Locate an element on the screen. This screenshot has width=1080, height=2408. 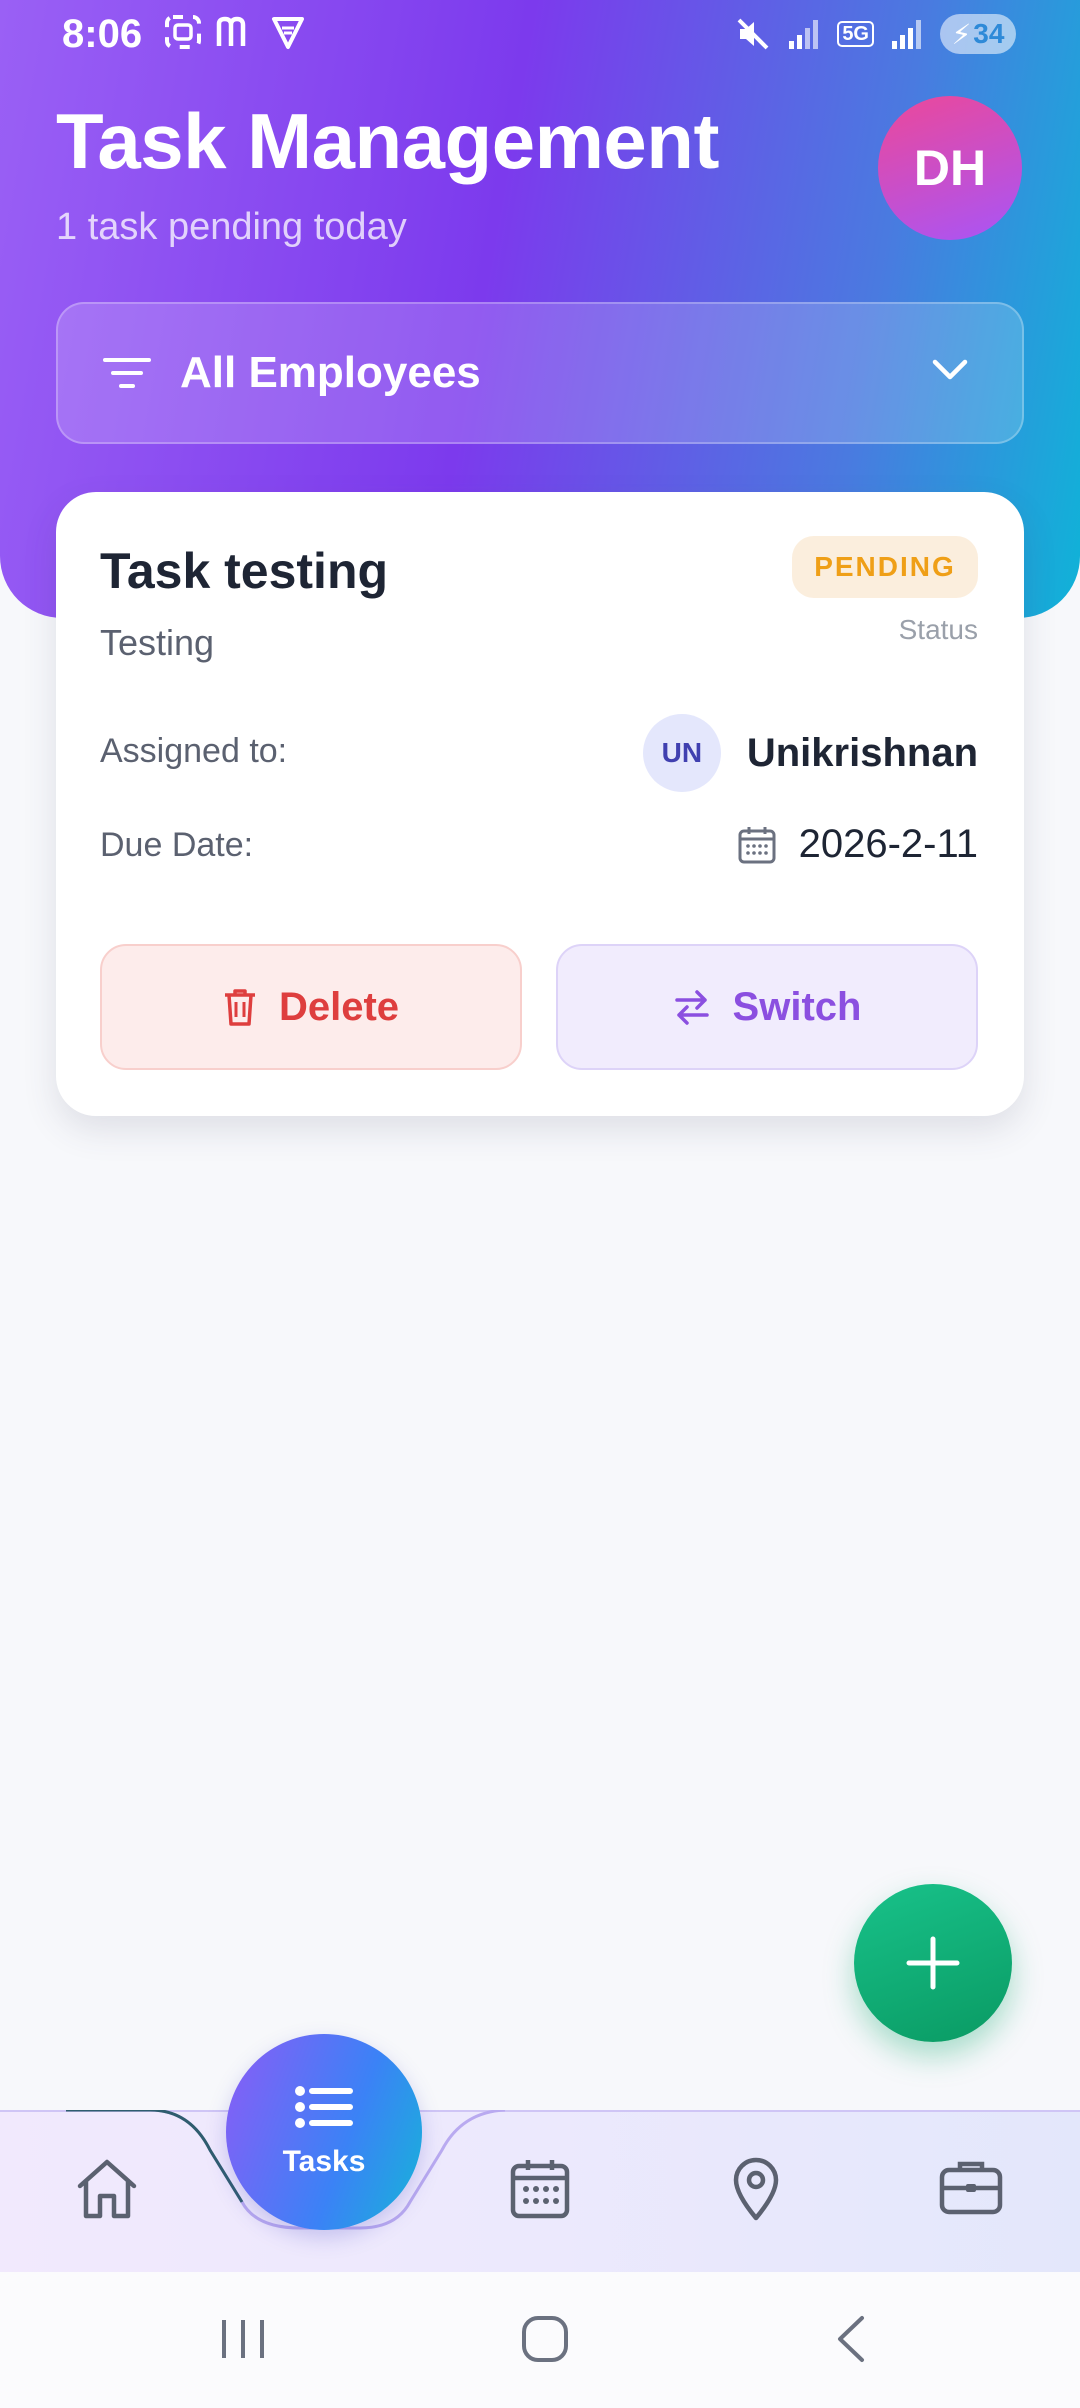
assigned-to-label: Assigned to: is located at coordinates (194, 751).